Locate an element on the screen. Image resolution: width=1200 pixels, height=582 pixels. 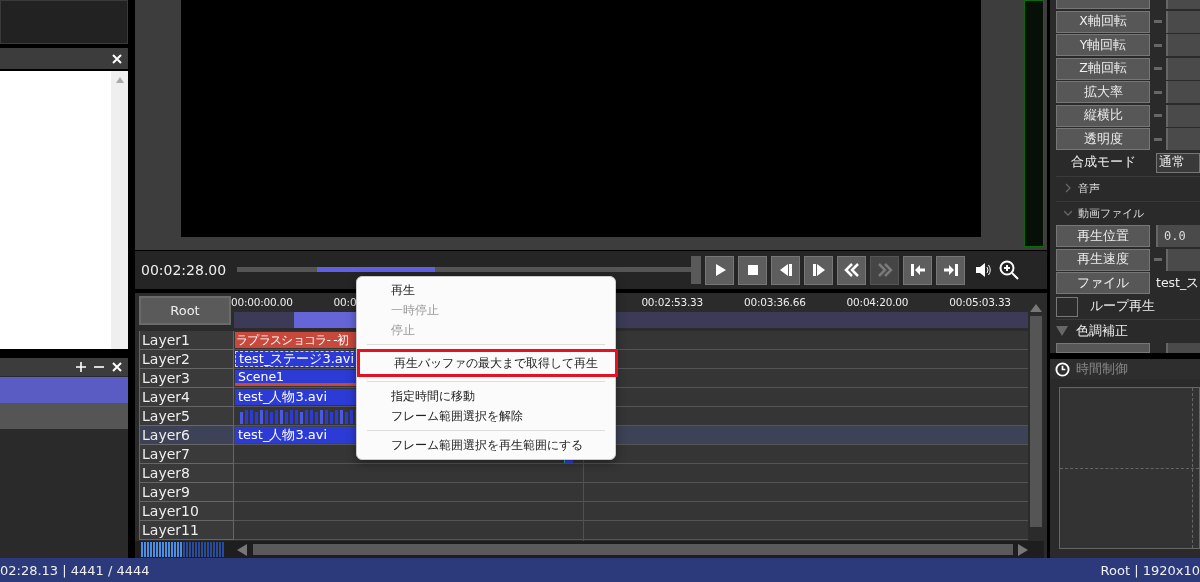
time-label: 00:02:53.33 is located at coordinates (672, 302).